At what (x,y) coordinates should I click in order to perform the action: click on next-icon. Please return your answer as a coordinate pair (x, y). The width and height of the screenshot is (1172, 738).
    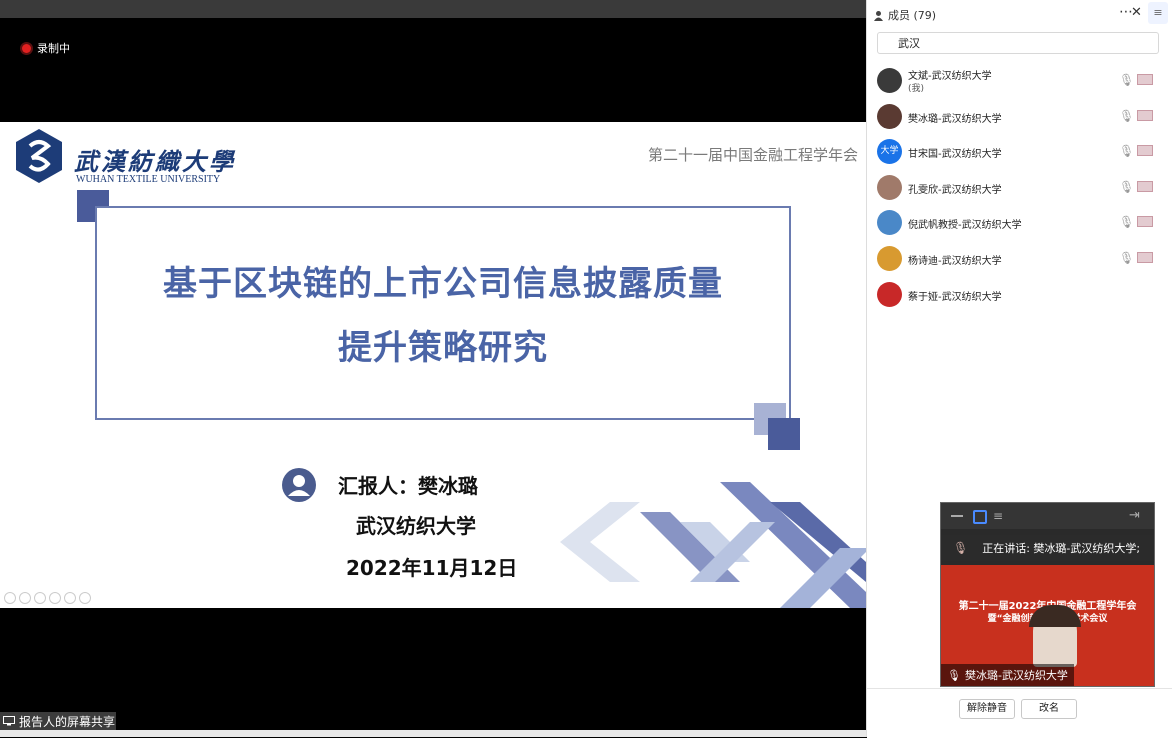
    Looking at the image, I should click on (25, 598).